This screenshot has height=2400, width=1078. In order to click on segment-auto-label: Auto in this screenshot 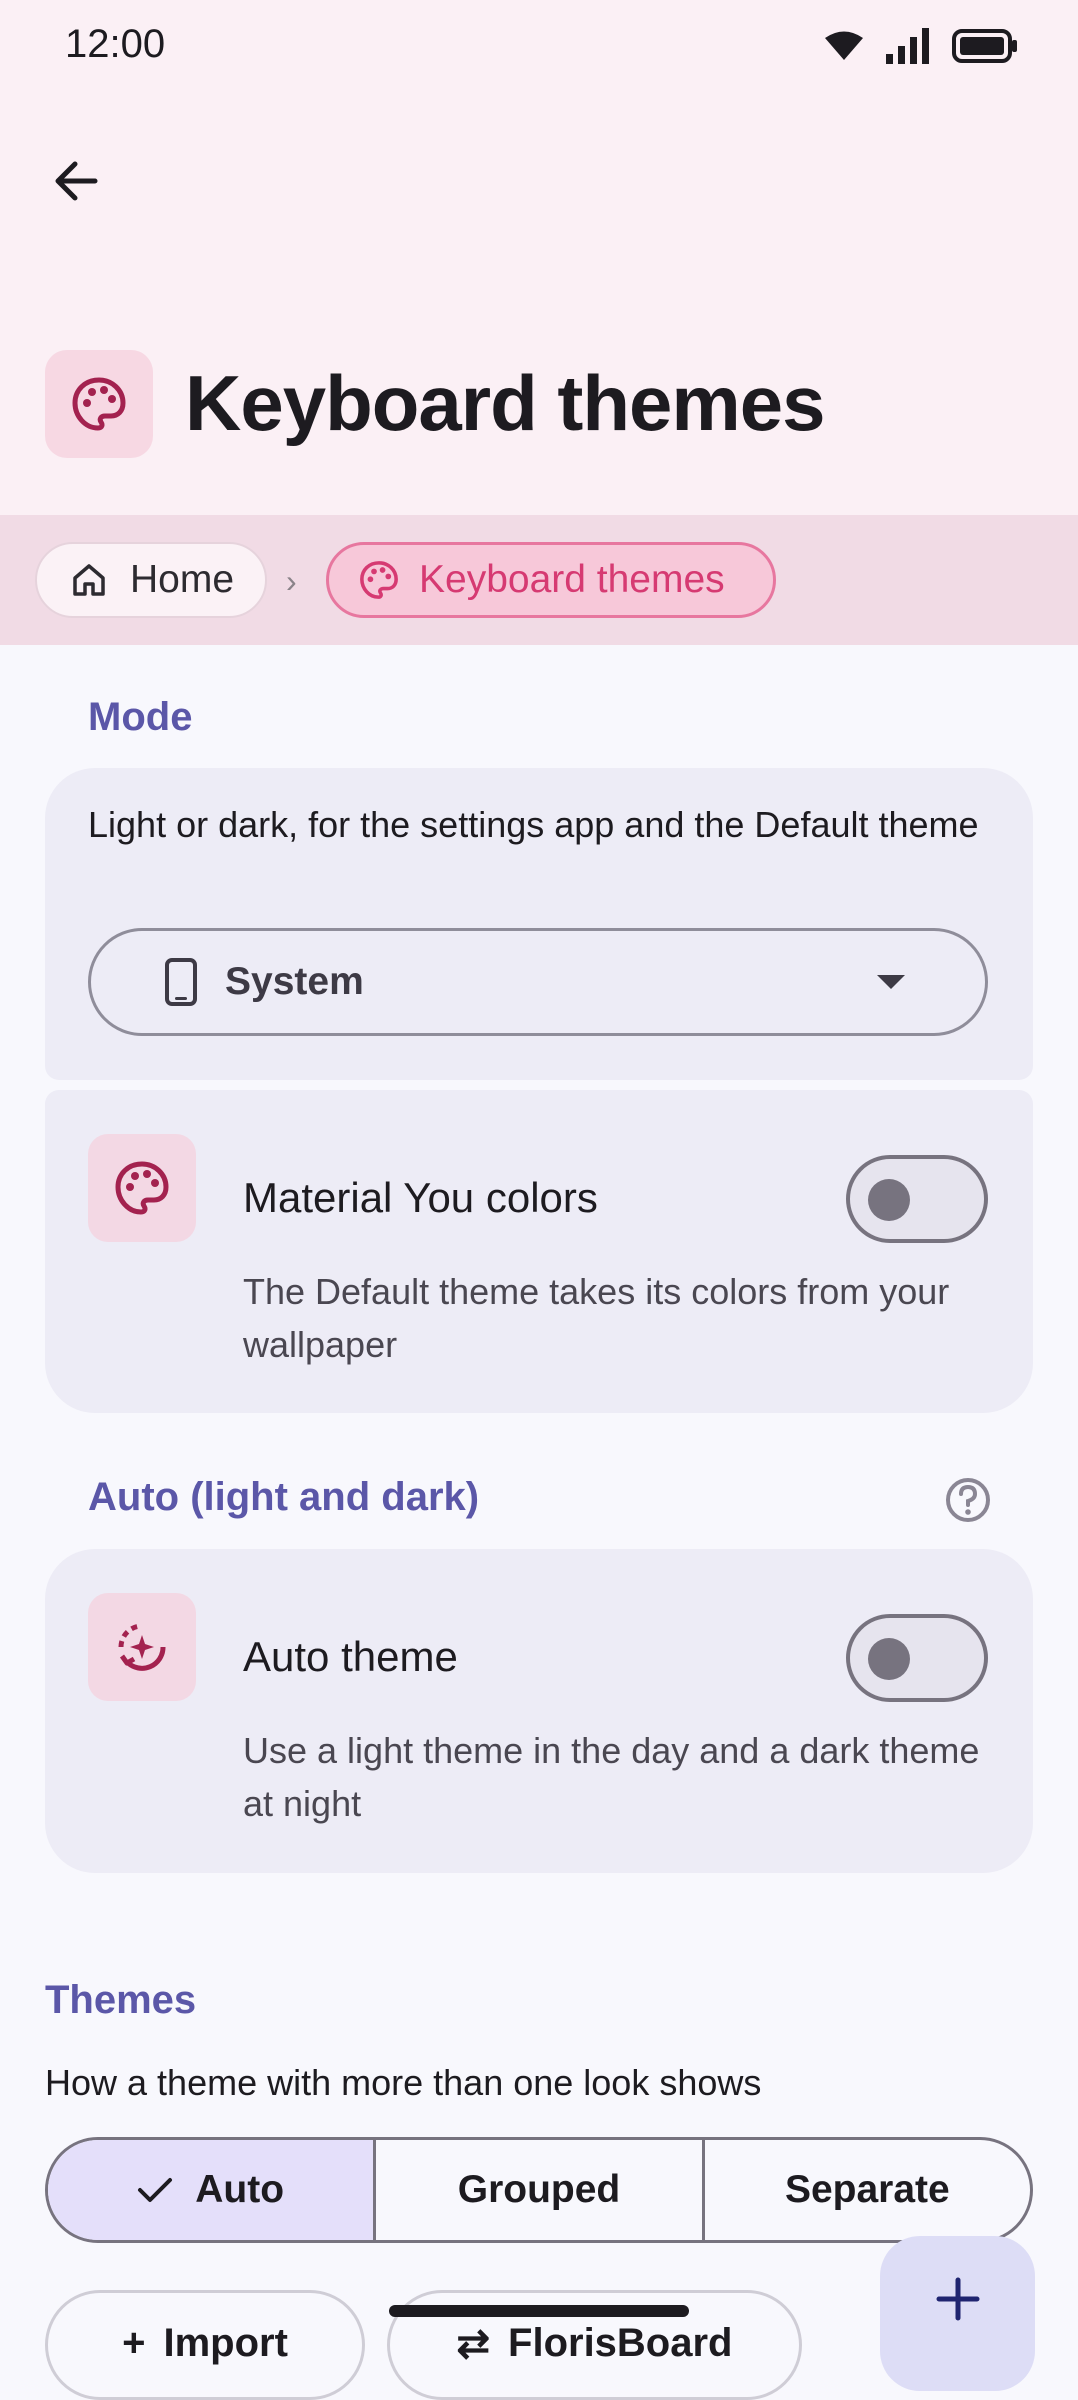, I will do `click(240, 2189)`.